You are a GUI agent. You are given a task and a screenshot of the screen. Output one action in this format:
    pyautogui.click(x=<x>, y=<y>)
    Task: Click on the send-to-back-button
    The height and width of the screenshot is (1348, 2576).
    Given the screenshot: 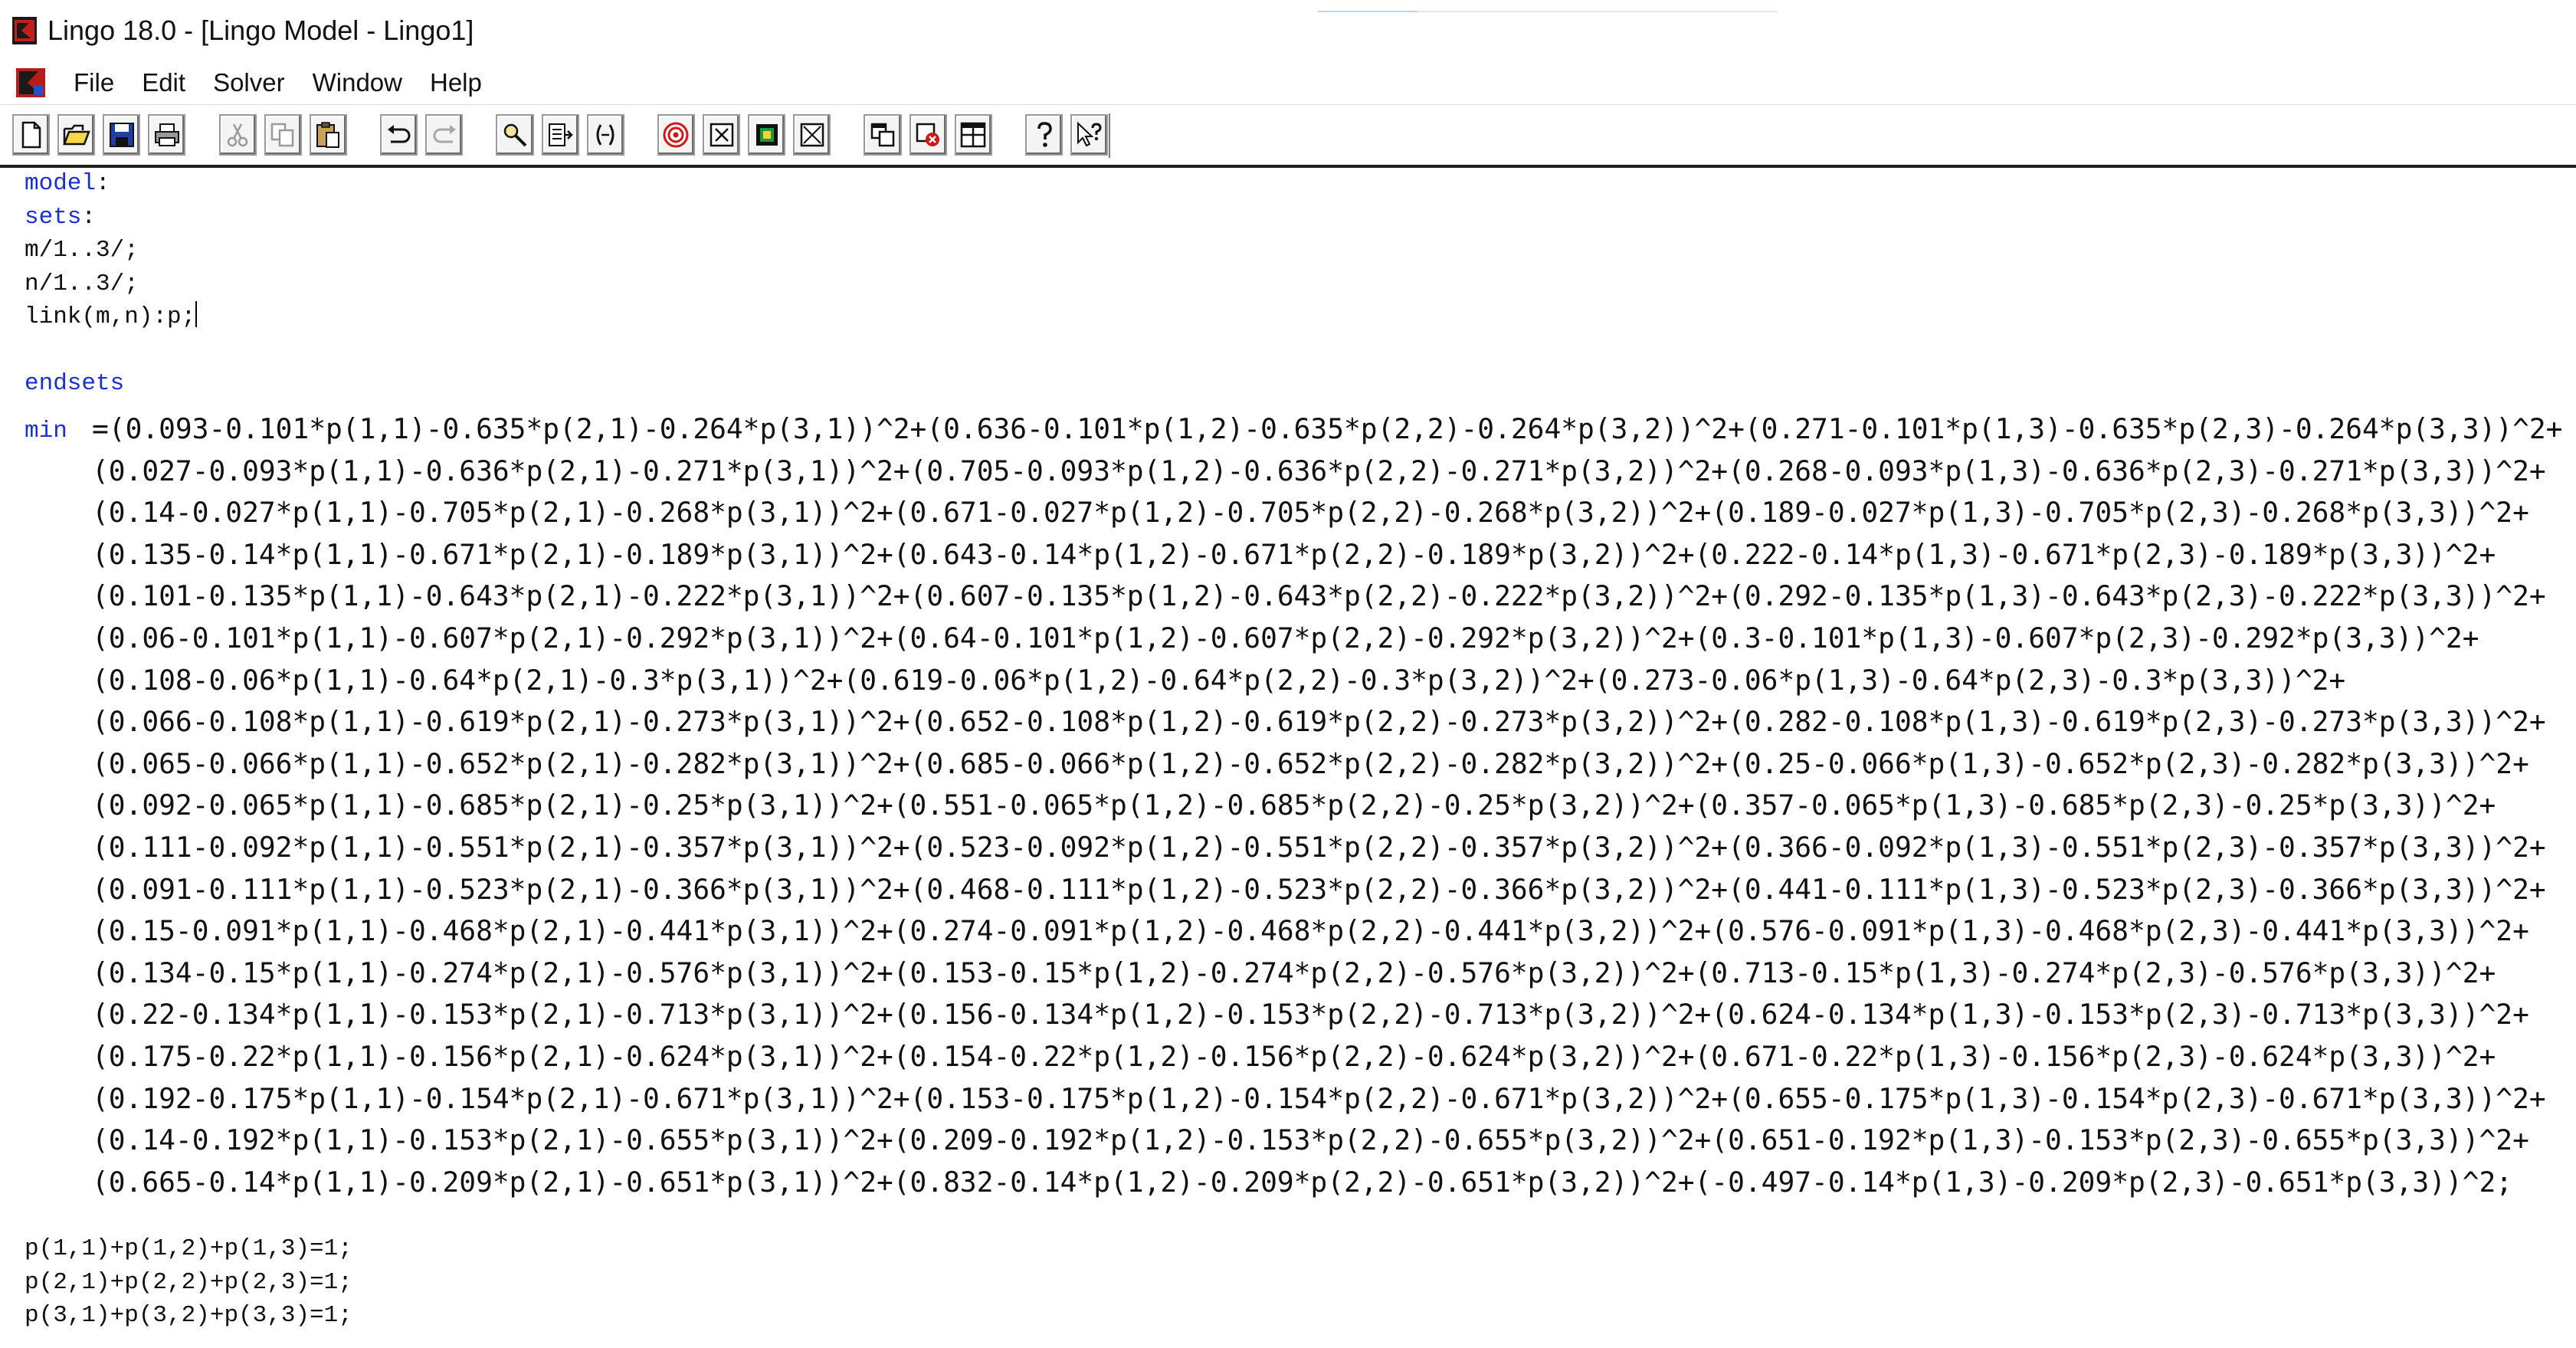 What is the action you would take?
    pyautogui.click(x=883, y=135)
    